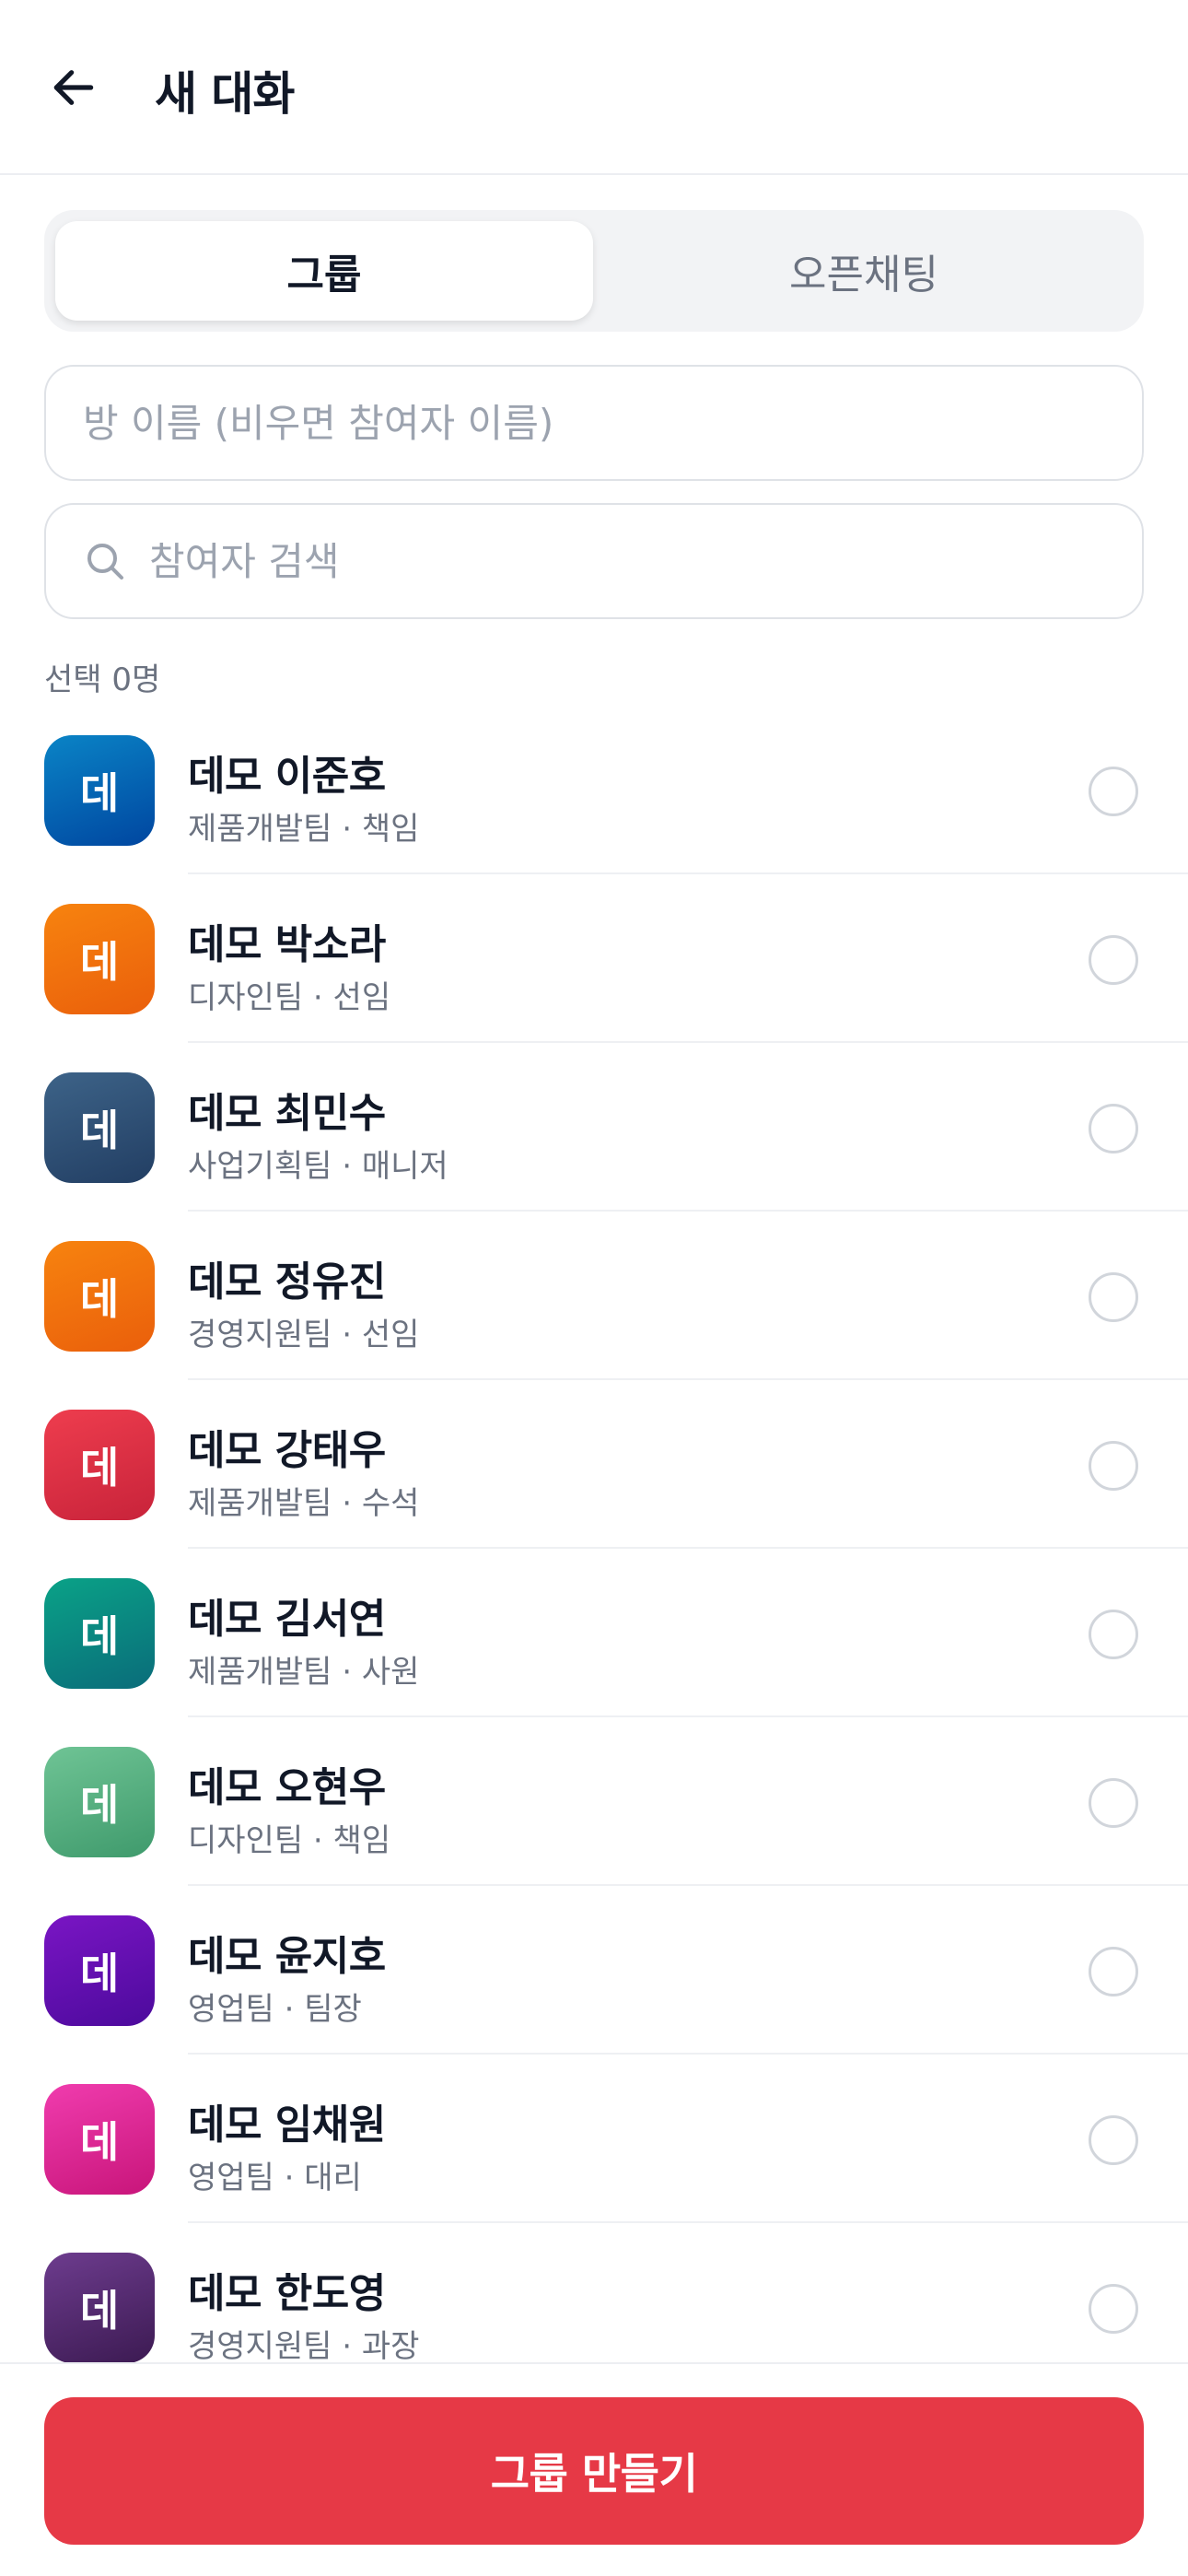  What do you see at coordinates (594, 2139) in the screenshot?
I see `participant-row: 데 데모 임채원 영업팀 · 대리` at bounding box center [594, 2139].